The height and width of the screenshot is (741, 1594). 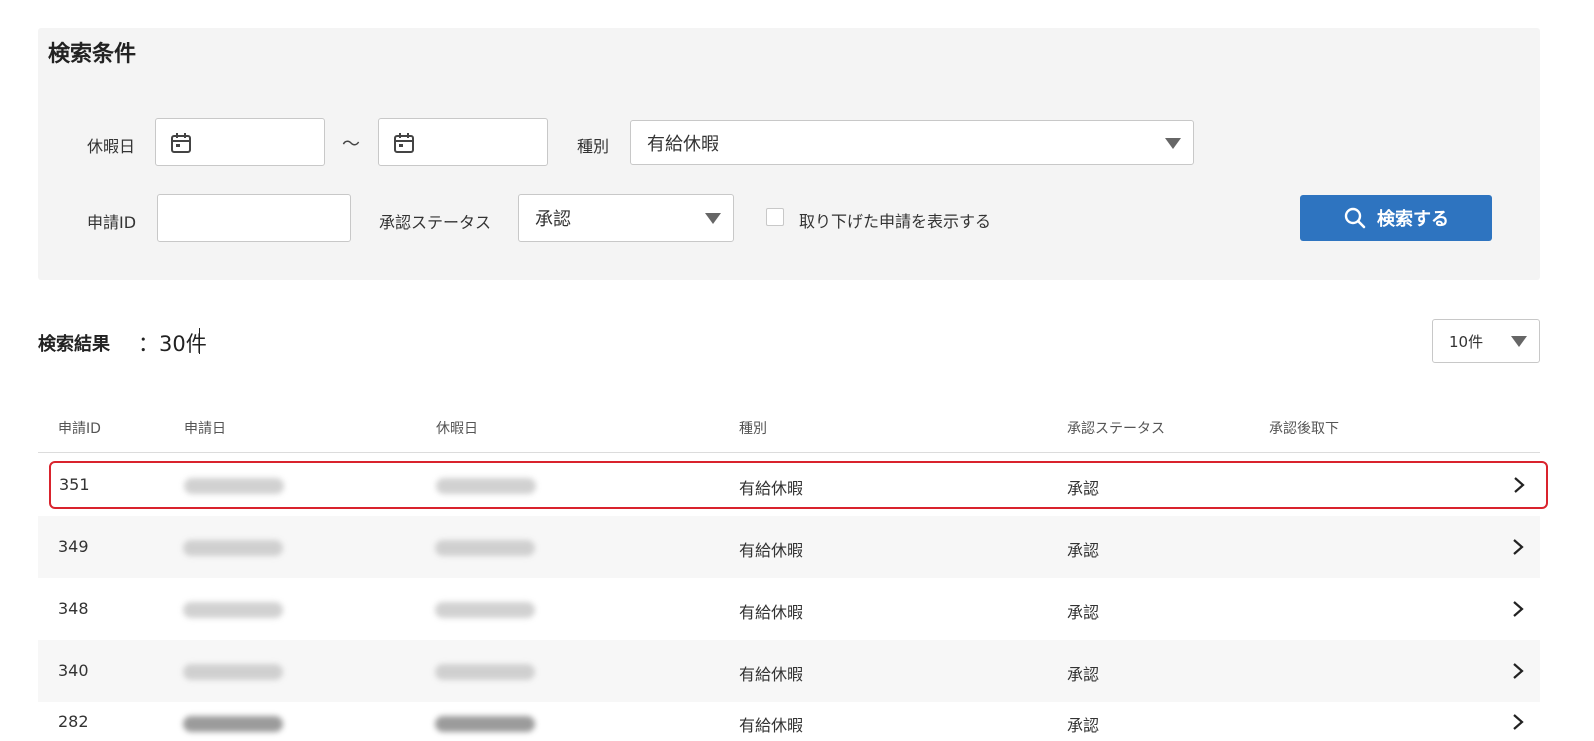 What do you see at coordinates (789, 432) in the screenshot?
I see `results-table-header: 申請ID 申請日 休暇日 種別 承認ステータス 承認後取下` at bounding box center [789, 432].